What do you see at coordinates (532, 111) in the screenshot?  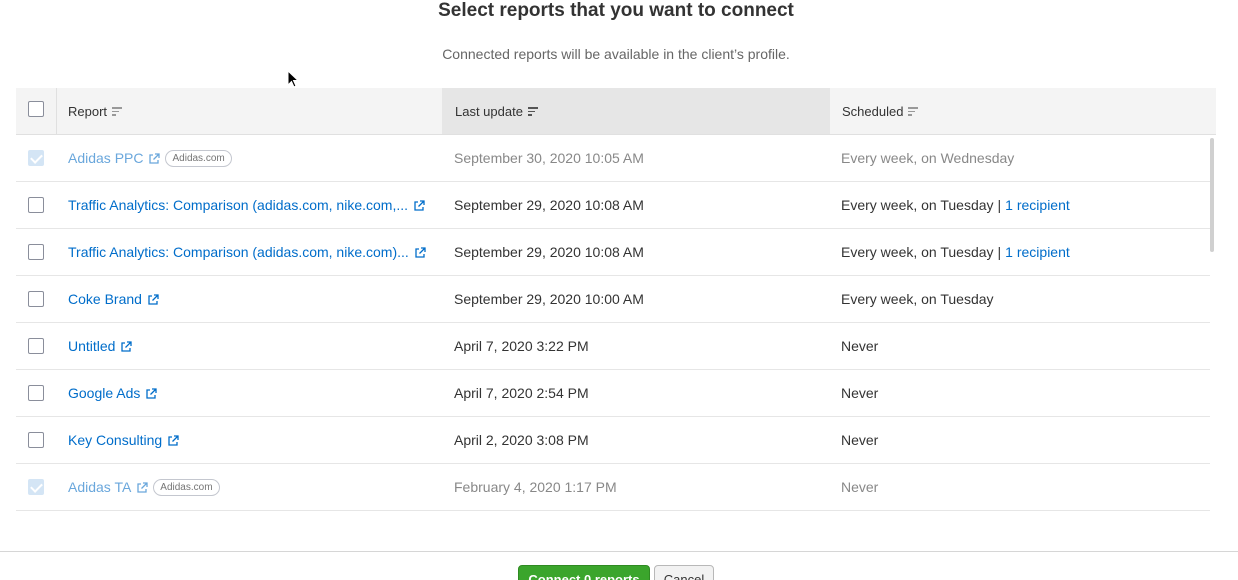 I see `sort-active-icon` at bounding box center [532, 111].